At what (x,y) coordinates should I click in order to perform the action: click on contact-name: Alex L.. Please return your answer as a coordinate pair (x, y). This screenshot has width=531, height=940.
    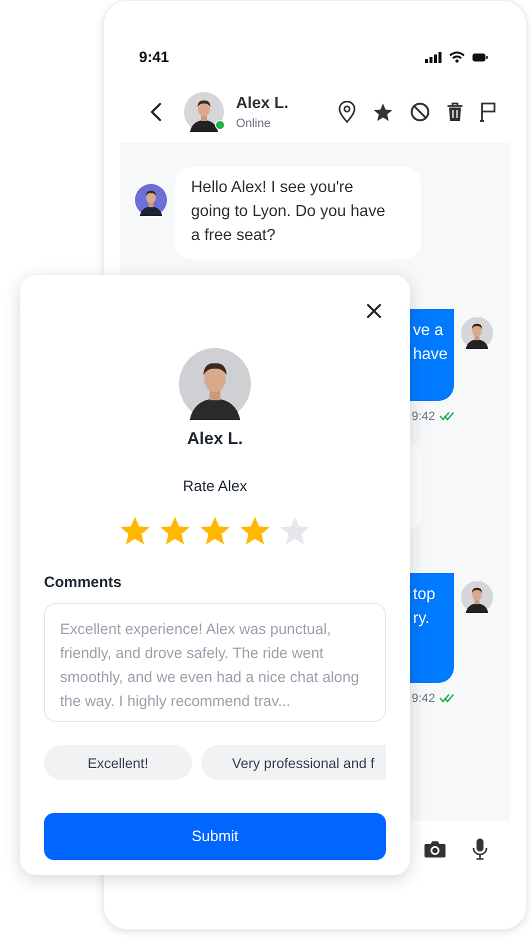
    Looking at the image, I should click on (262, 104).